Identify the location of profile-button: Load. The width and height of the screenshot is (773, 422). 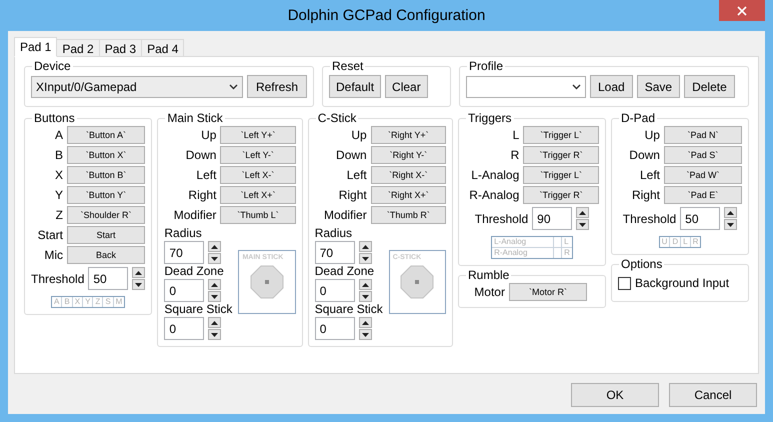
(611, 86).